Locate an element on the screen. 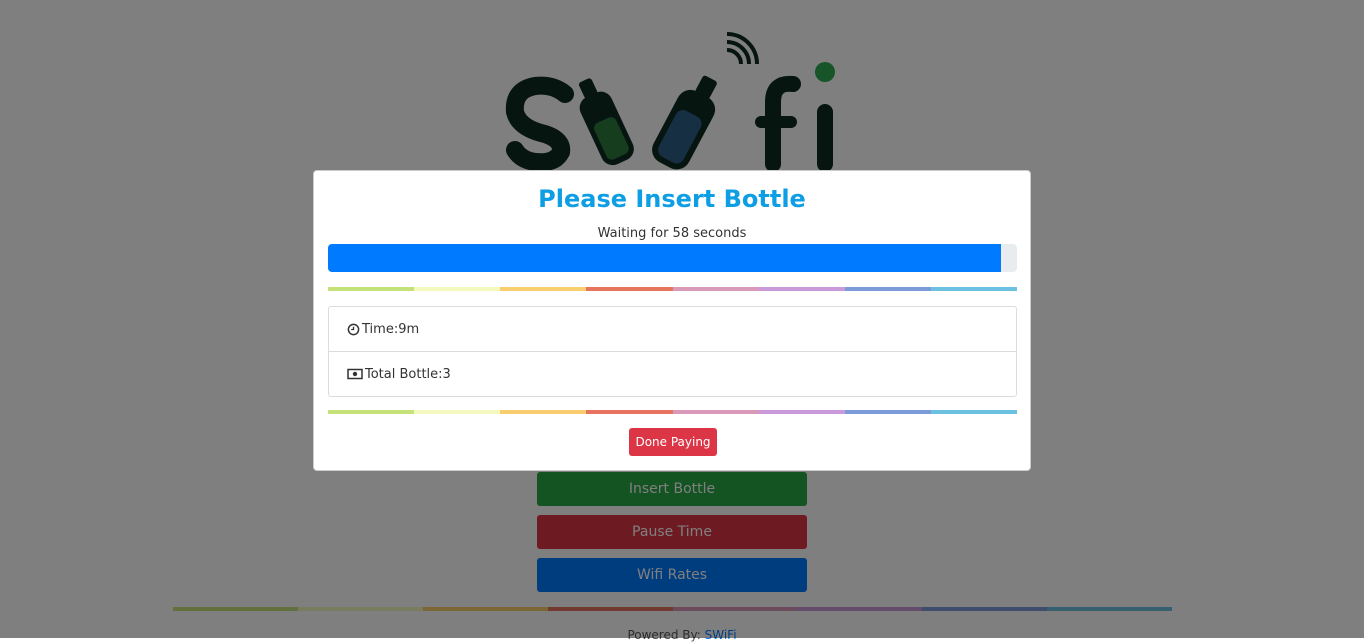  done-paying-button: Done Paying is located at coordinates (673, 442).